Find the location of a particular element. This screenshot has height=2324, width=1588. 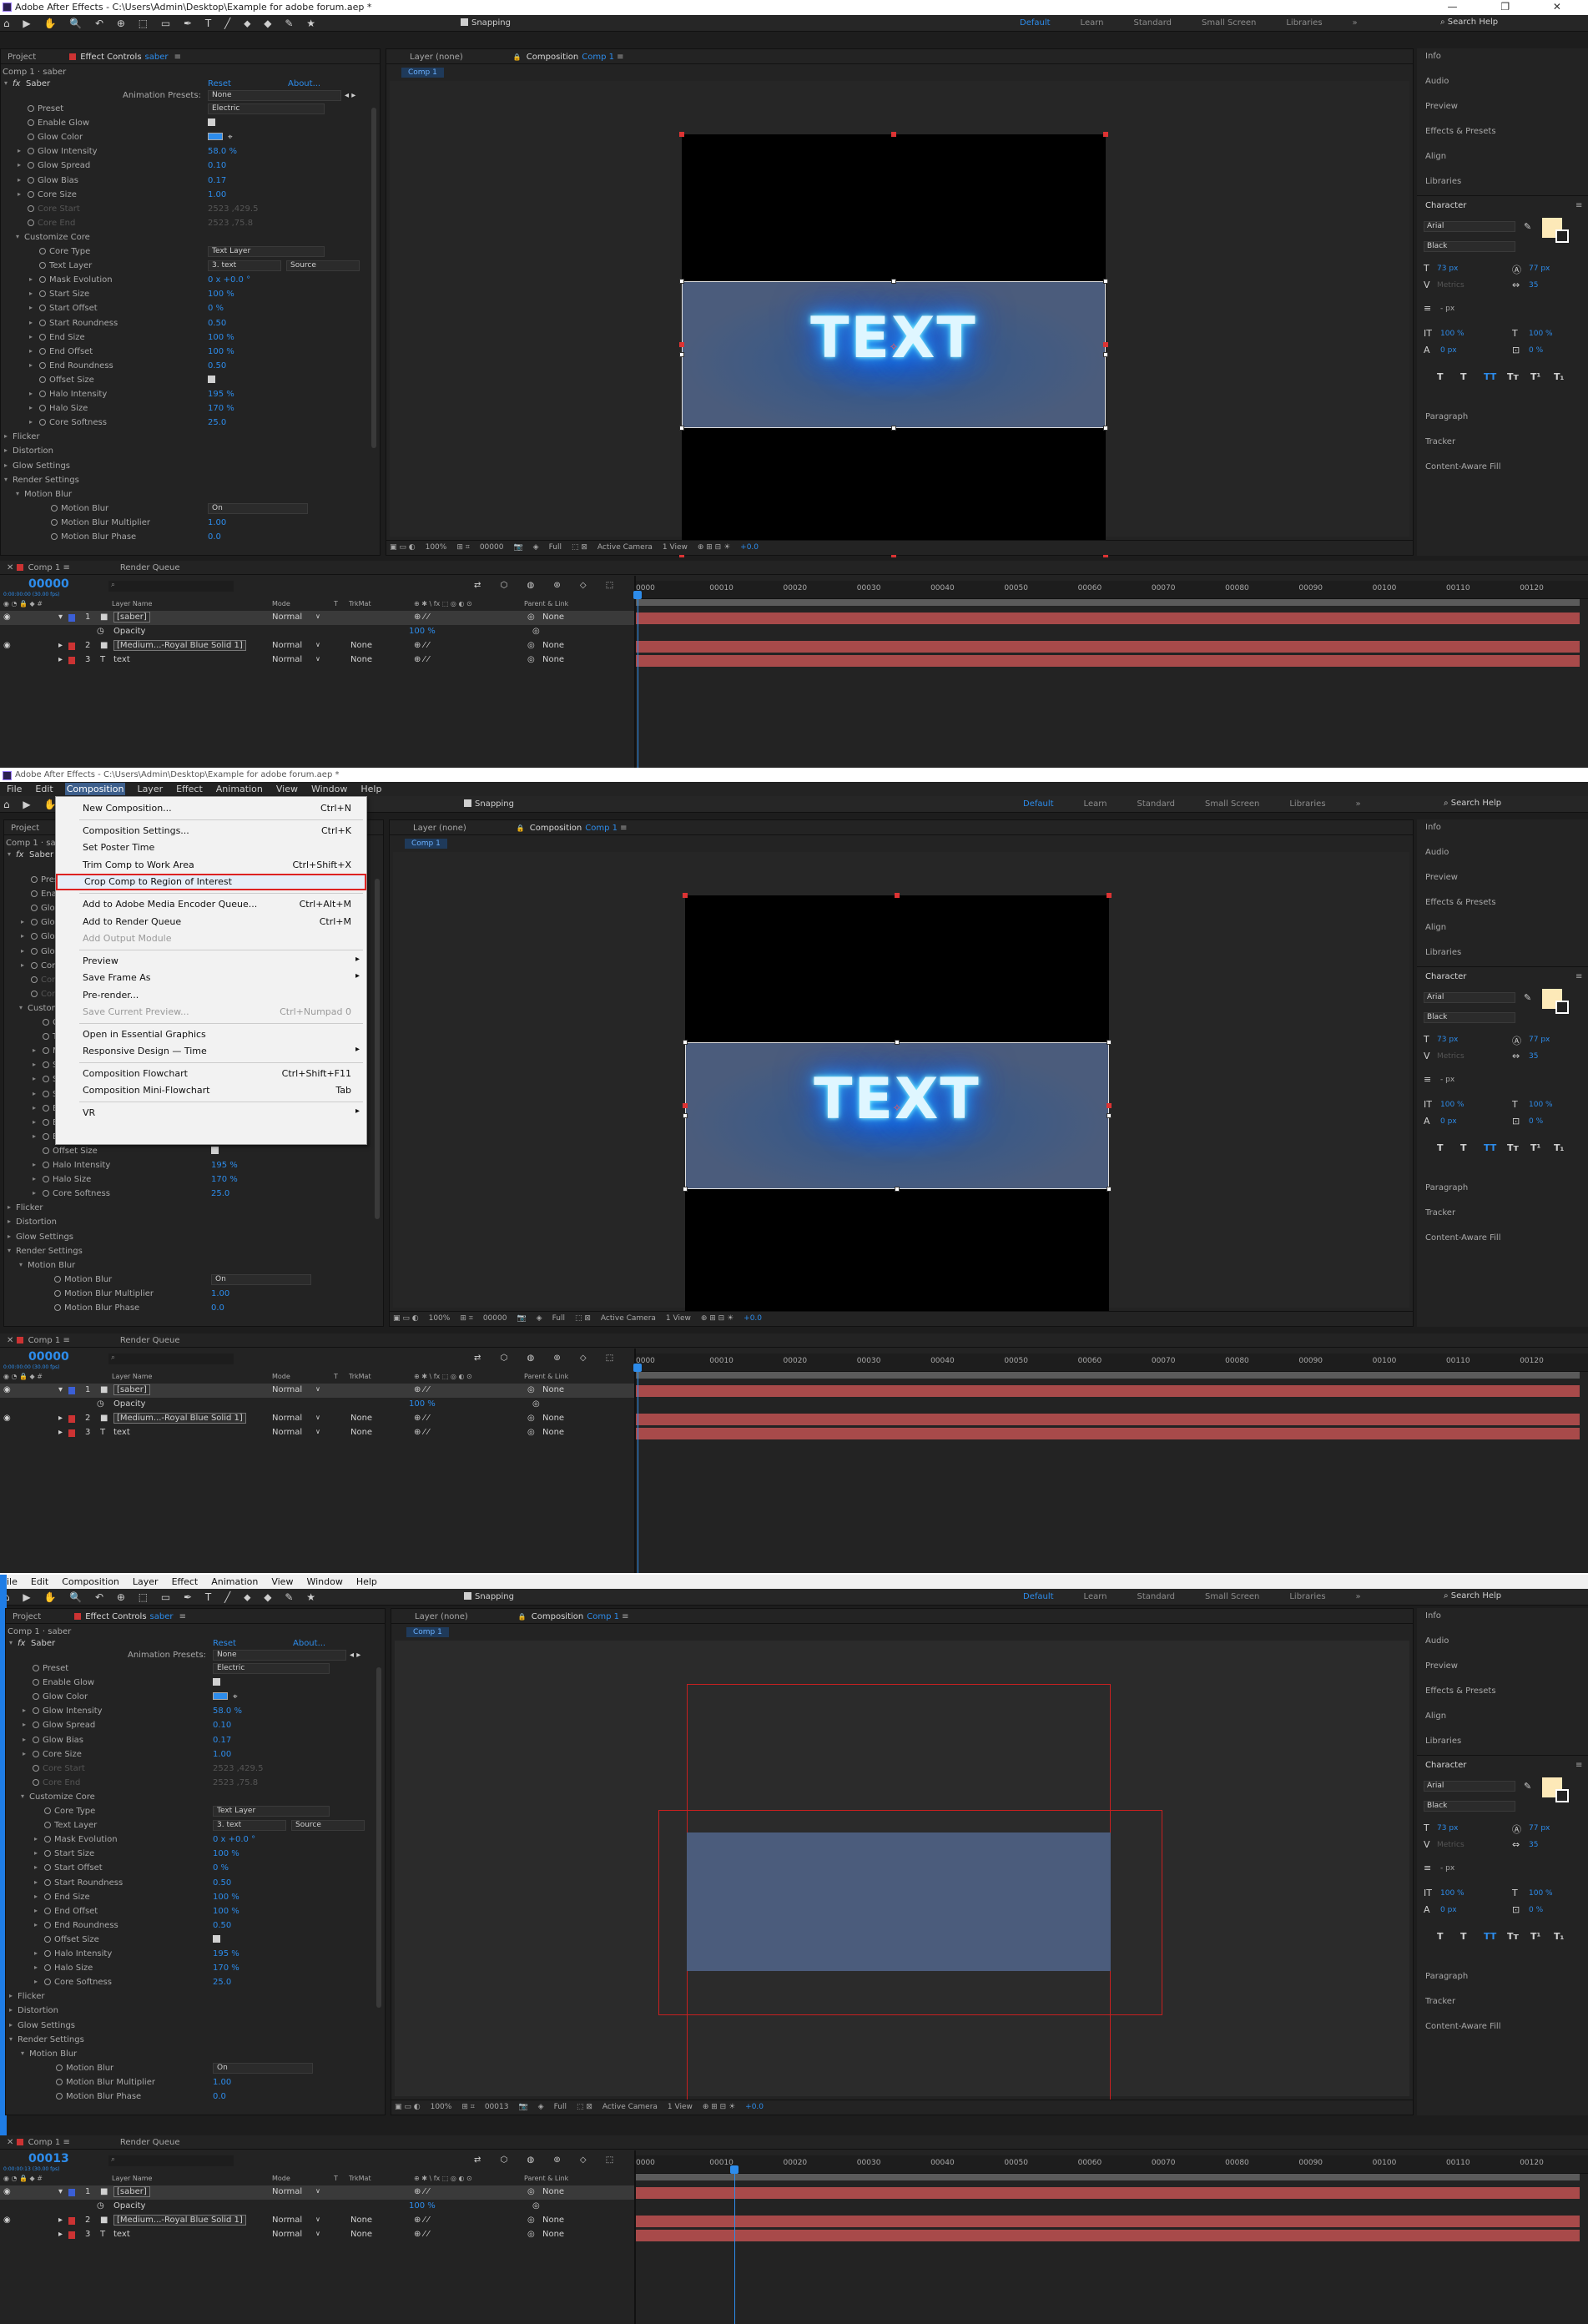

text-style-button: TT is located at coordinates (1490, 376).